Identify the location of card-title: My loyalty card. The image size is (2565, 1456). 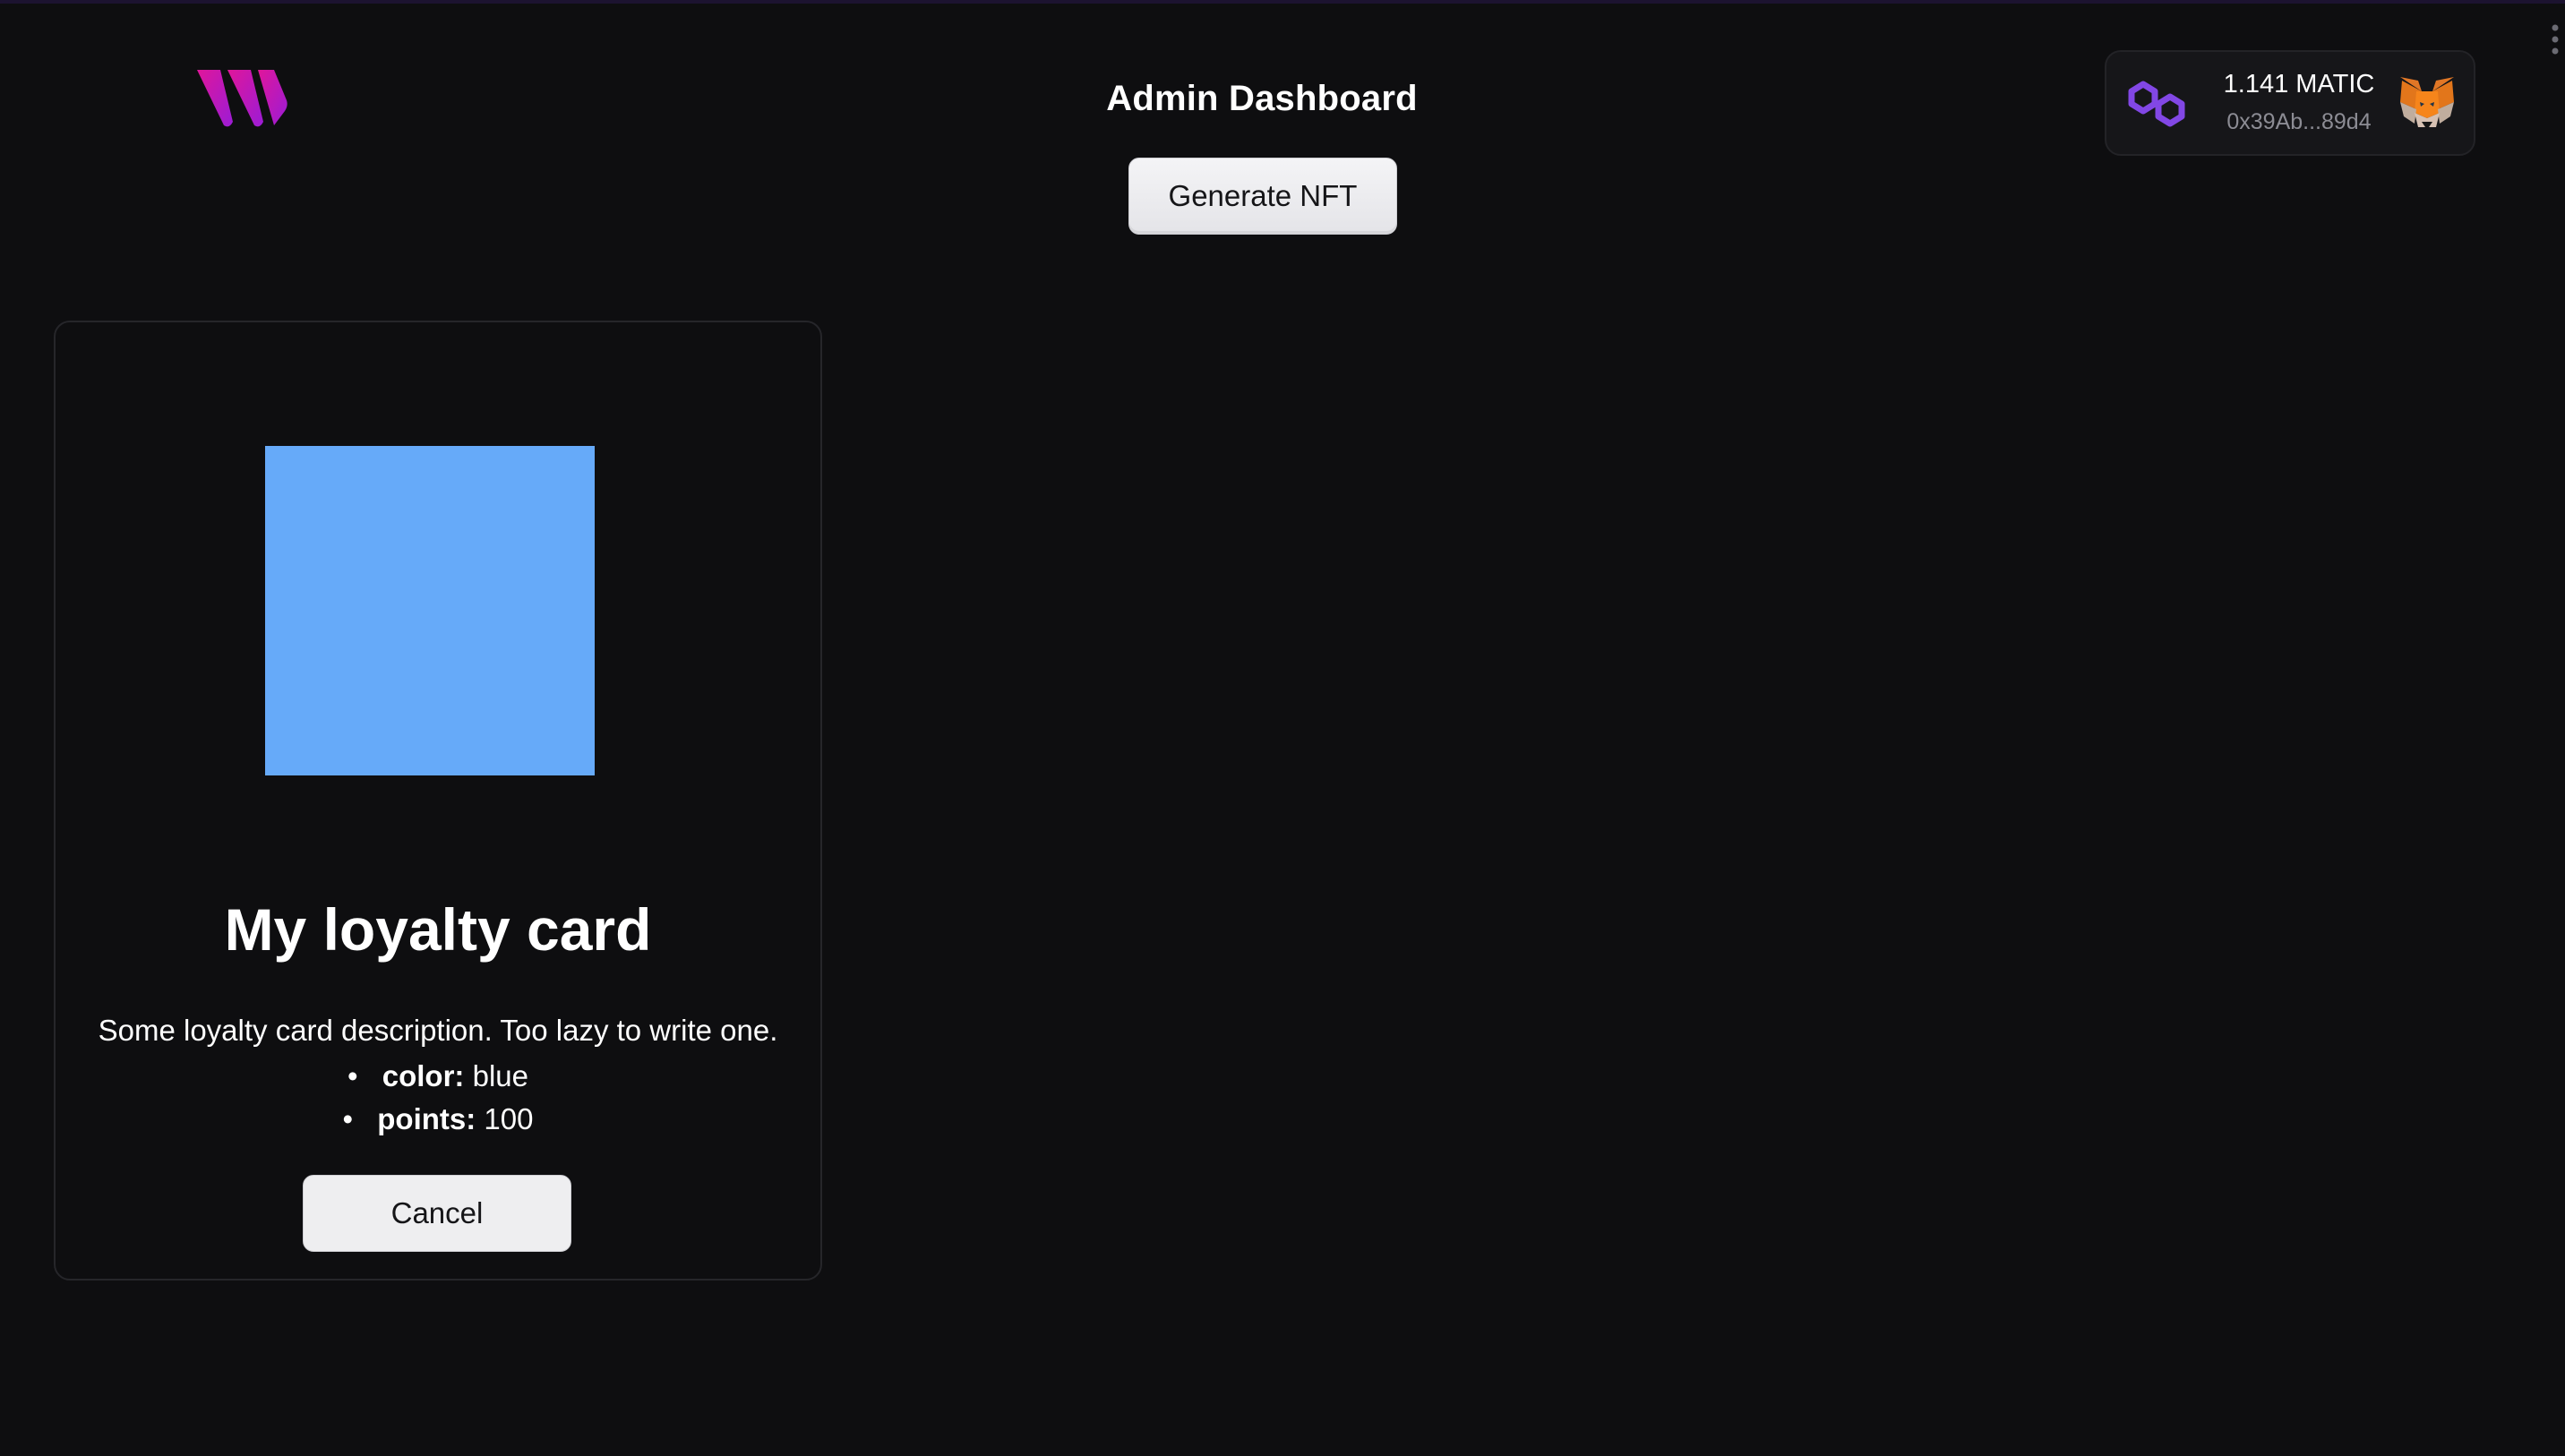
(438, 929).